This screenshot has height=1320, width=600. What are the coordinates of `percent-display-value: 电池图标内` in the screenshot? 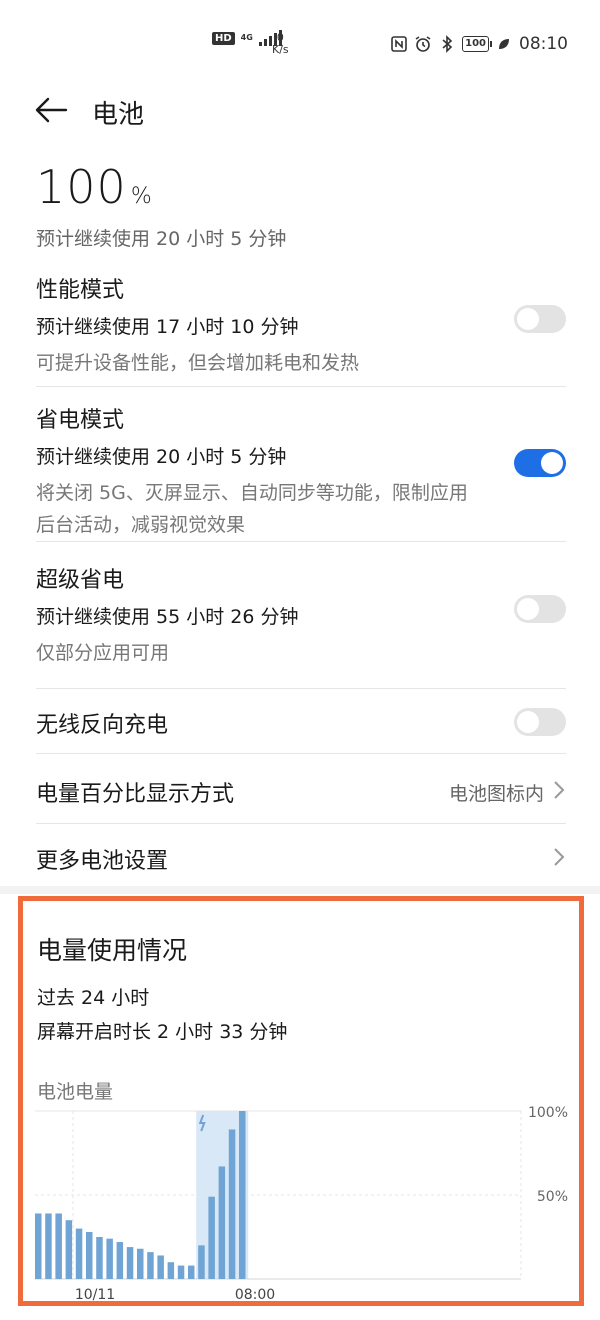 It's located at (496, 794).